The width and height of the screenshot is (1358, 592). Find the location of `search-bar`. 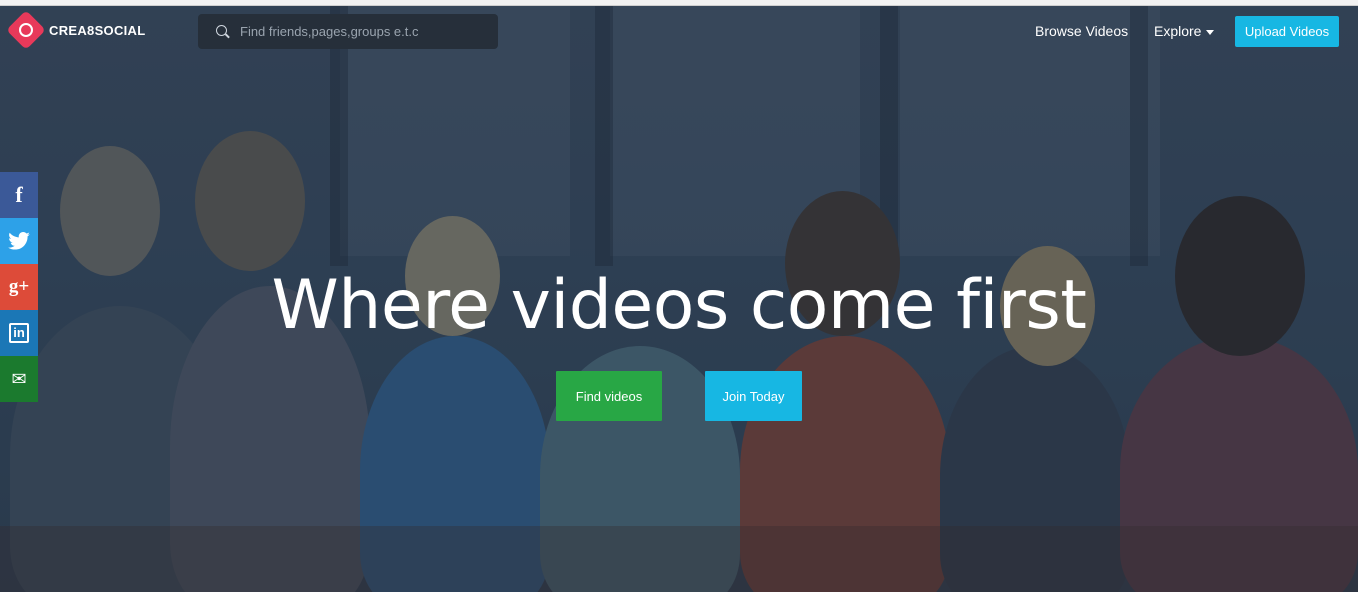

search-bar is located at coordinates (348, 31).